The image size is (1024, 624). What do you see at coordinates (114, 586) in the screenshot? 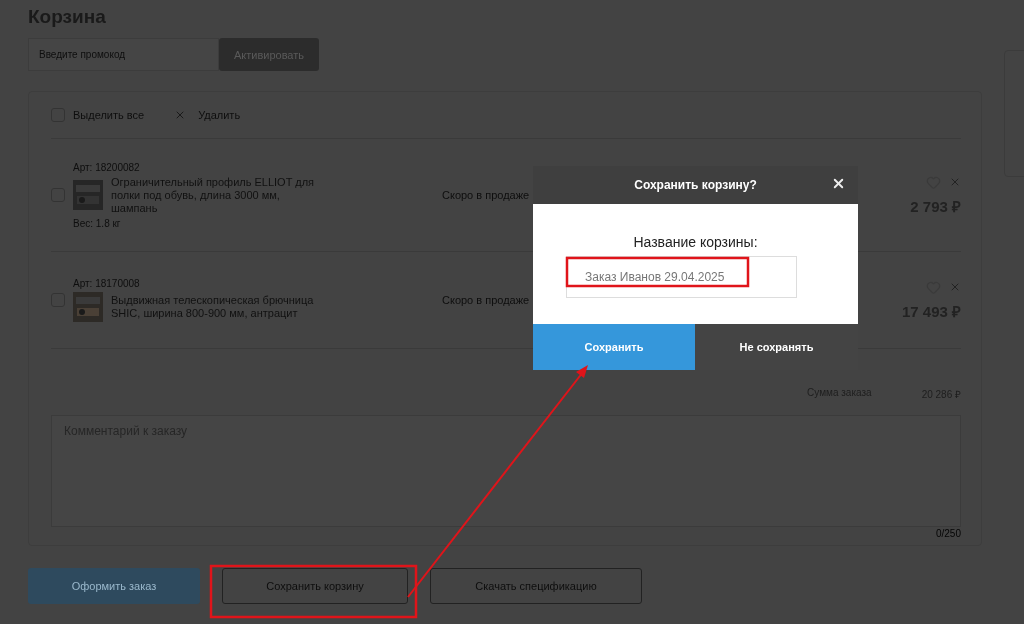
I see `action-button: Оформить заказ` at bounding box center [114, 586].